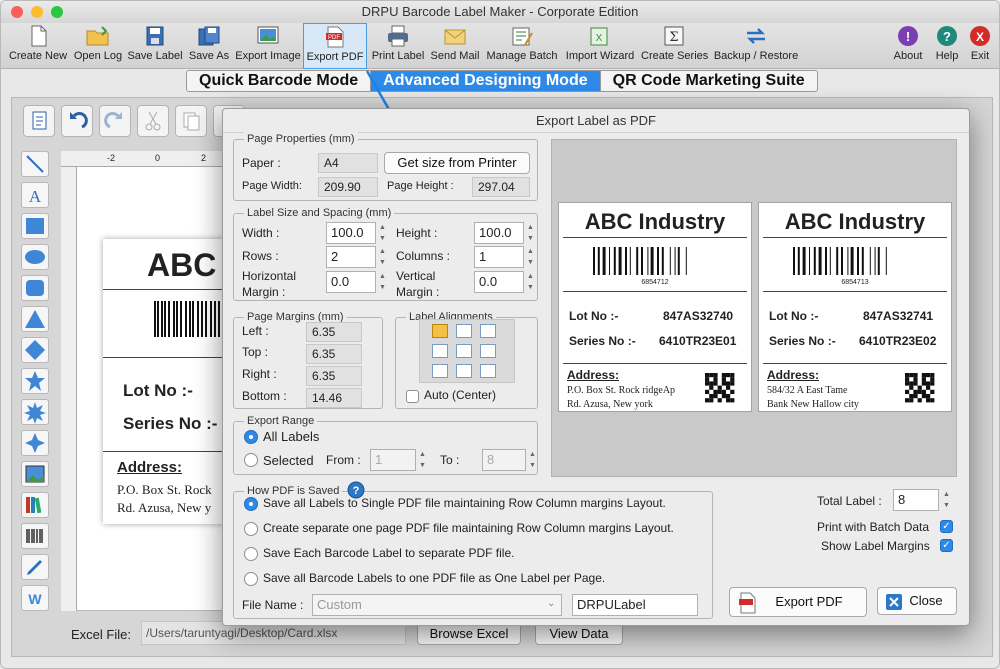 This screenshot has width=1000, height=669. I want to click on align-middle-left, so click(440, 351).